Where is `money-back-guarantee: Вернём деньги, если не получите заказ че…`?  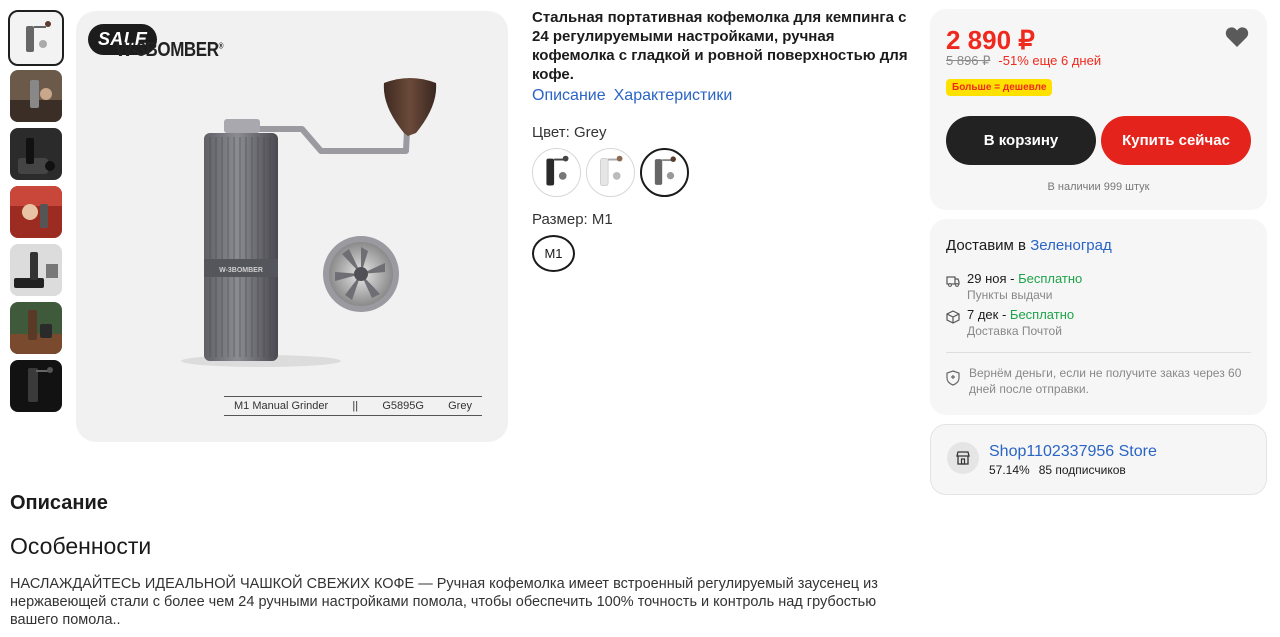 money-back-guarantee: Вернём деньги, если не получите заказ че… is located at coordinates (1101, 381).